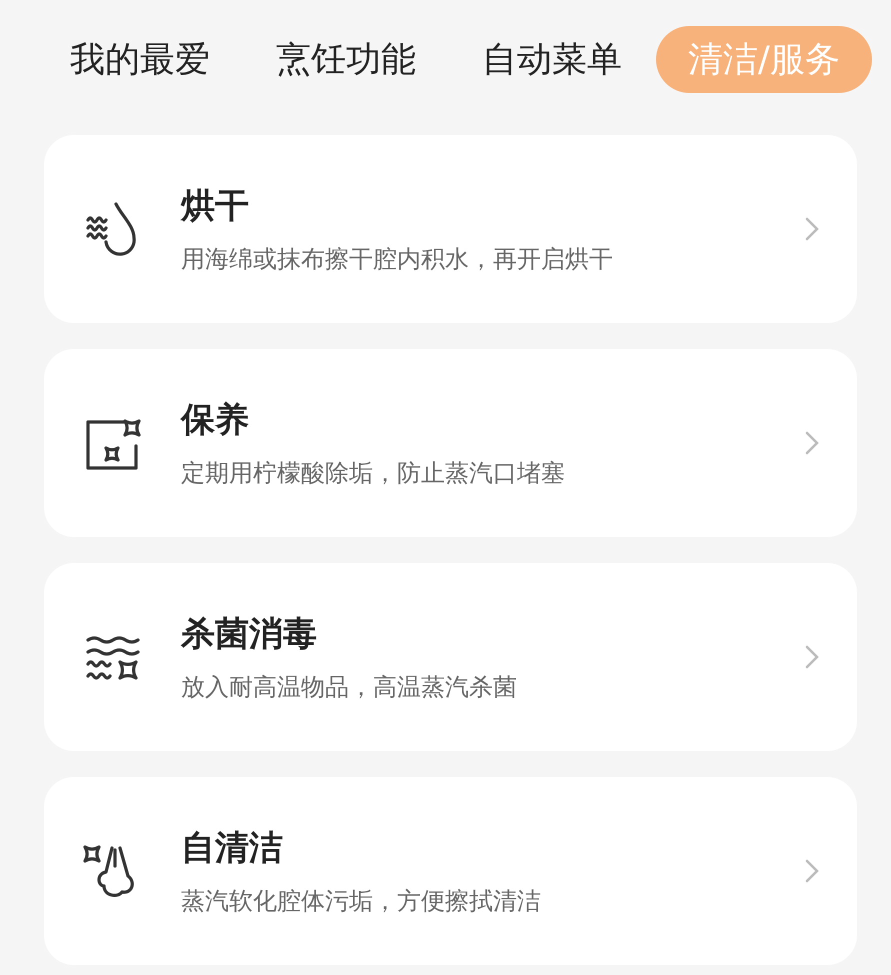 This screenshot has width=891, height=975. What do you see at coordinates (552, 59) in the screenshot?
I see `tab: 自动菜单` at bounding box center [552, 59].